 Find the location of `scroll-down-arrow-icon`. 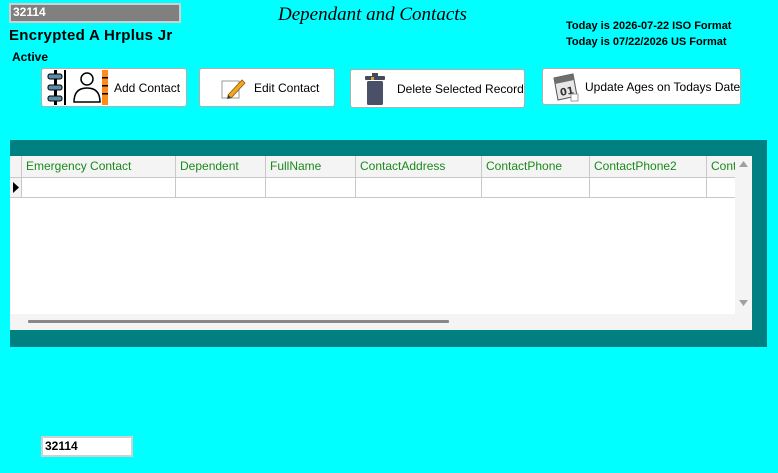

scroll-down-arrow-icon is located at coordinates (743, 303).